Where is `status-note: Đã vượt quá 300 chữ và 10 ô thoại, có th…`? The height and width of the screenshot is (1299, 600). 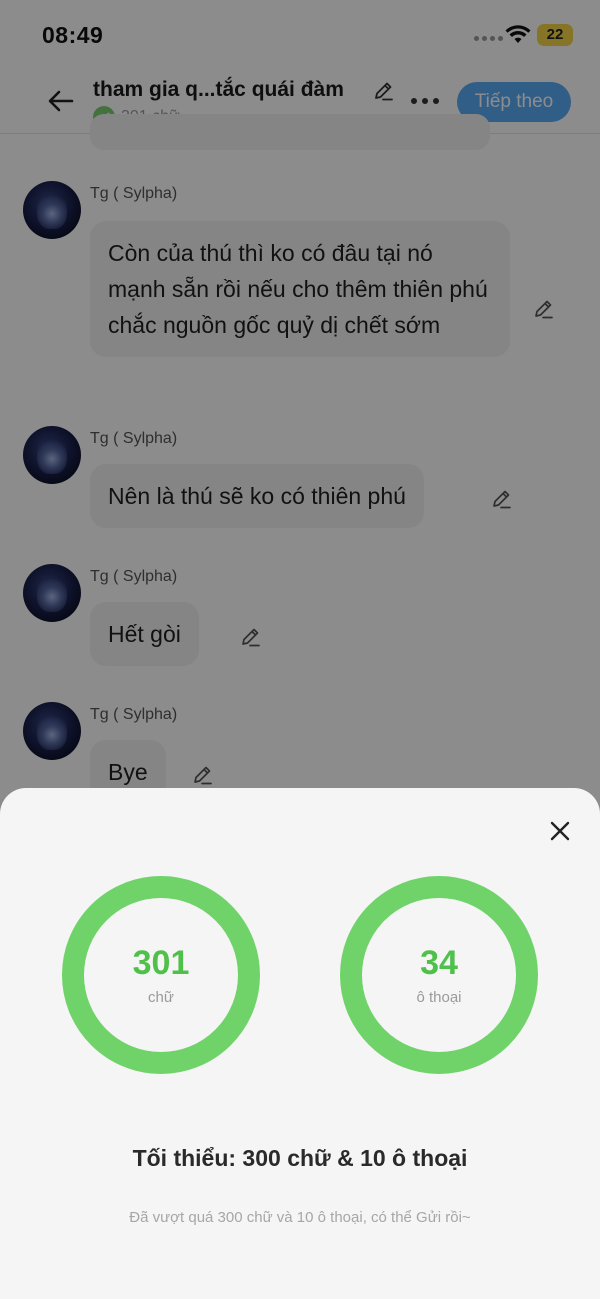
status-note: Đã vượt quá 300 chữ và 10 ô thoại, có th… is located at coordinates (300, 1217).